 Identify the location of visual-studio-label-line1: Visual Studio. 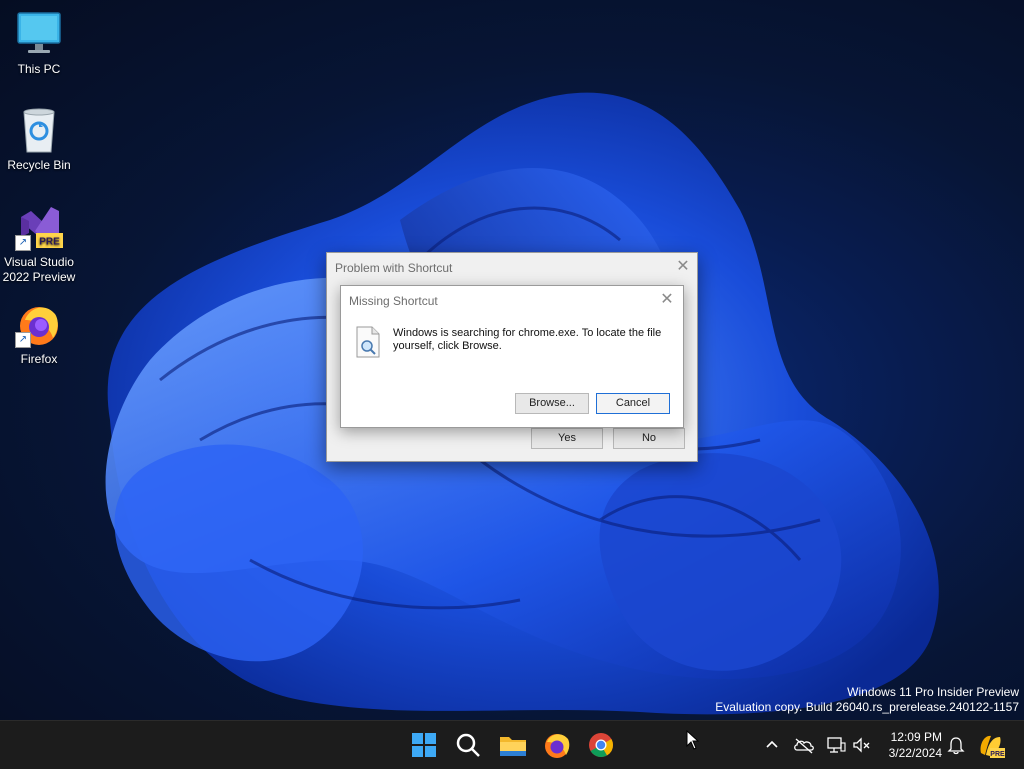
(39, 262).